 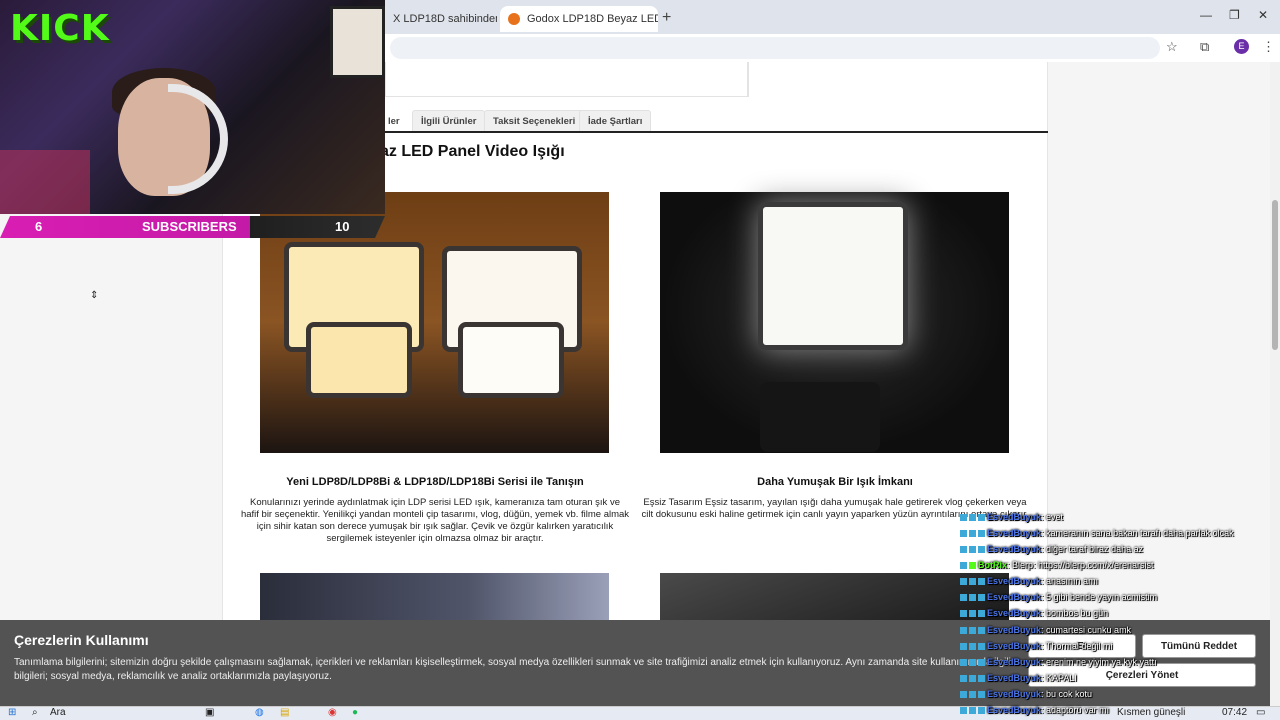 What do you see at coordinates (1241, 46) in the screenshot?
I see `profile-avatar: E` at bounding box center [1241, 46].